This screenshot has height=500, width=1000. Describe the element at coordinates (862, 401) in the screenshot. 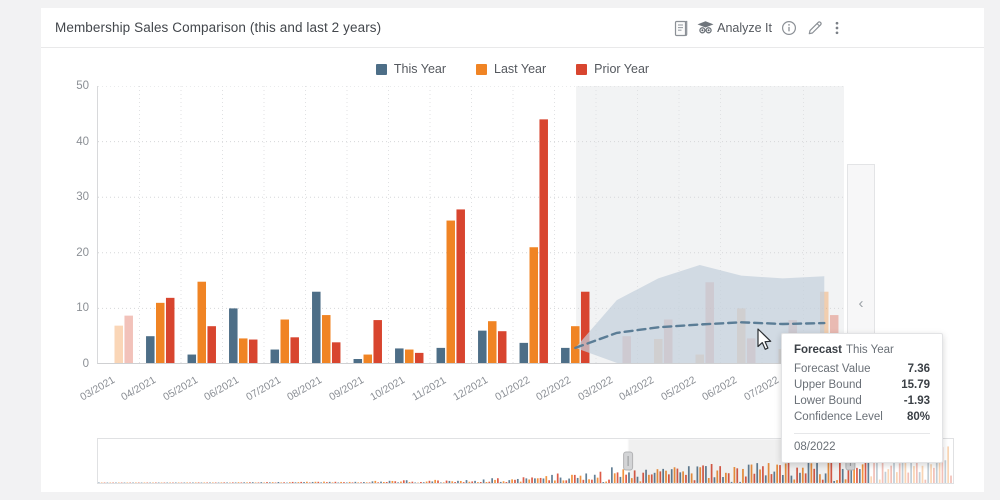

I see `tooltip-row: Lower Bound -1.93` at that location.